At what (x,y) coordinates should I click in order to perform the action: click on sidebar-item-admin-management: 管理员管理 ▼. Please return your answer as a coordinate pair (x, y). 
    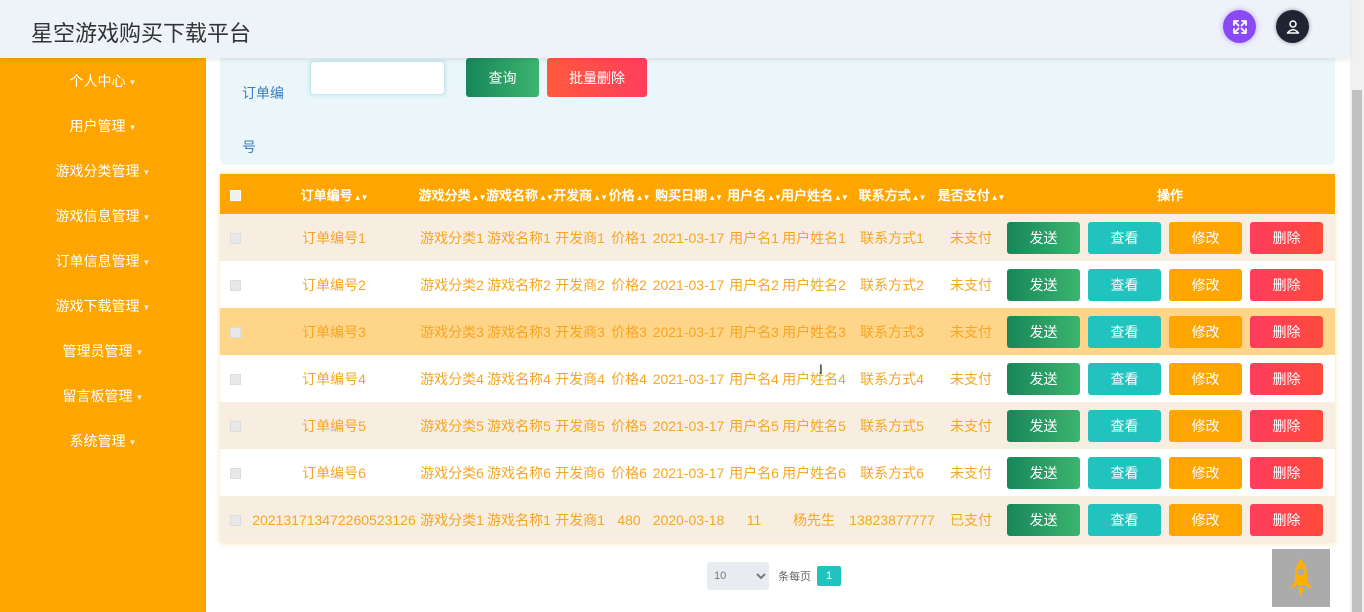
    Looking at the image, I should click on (103, 351).